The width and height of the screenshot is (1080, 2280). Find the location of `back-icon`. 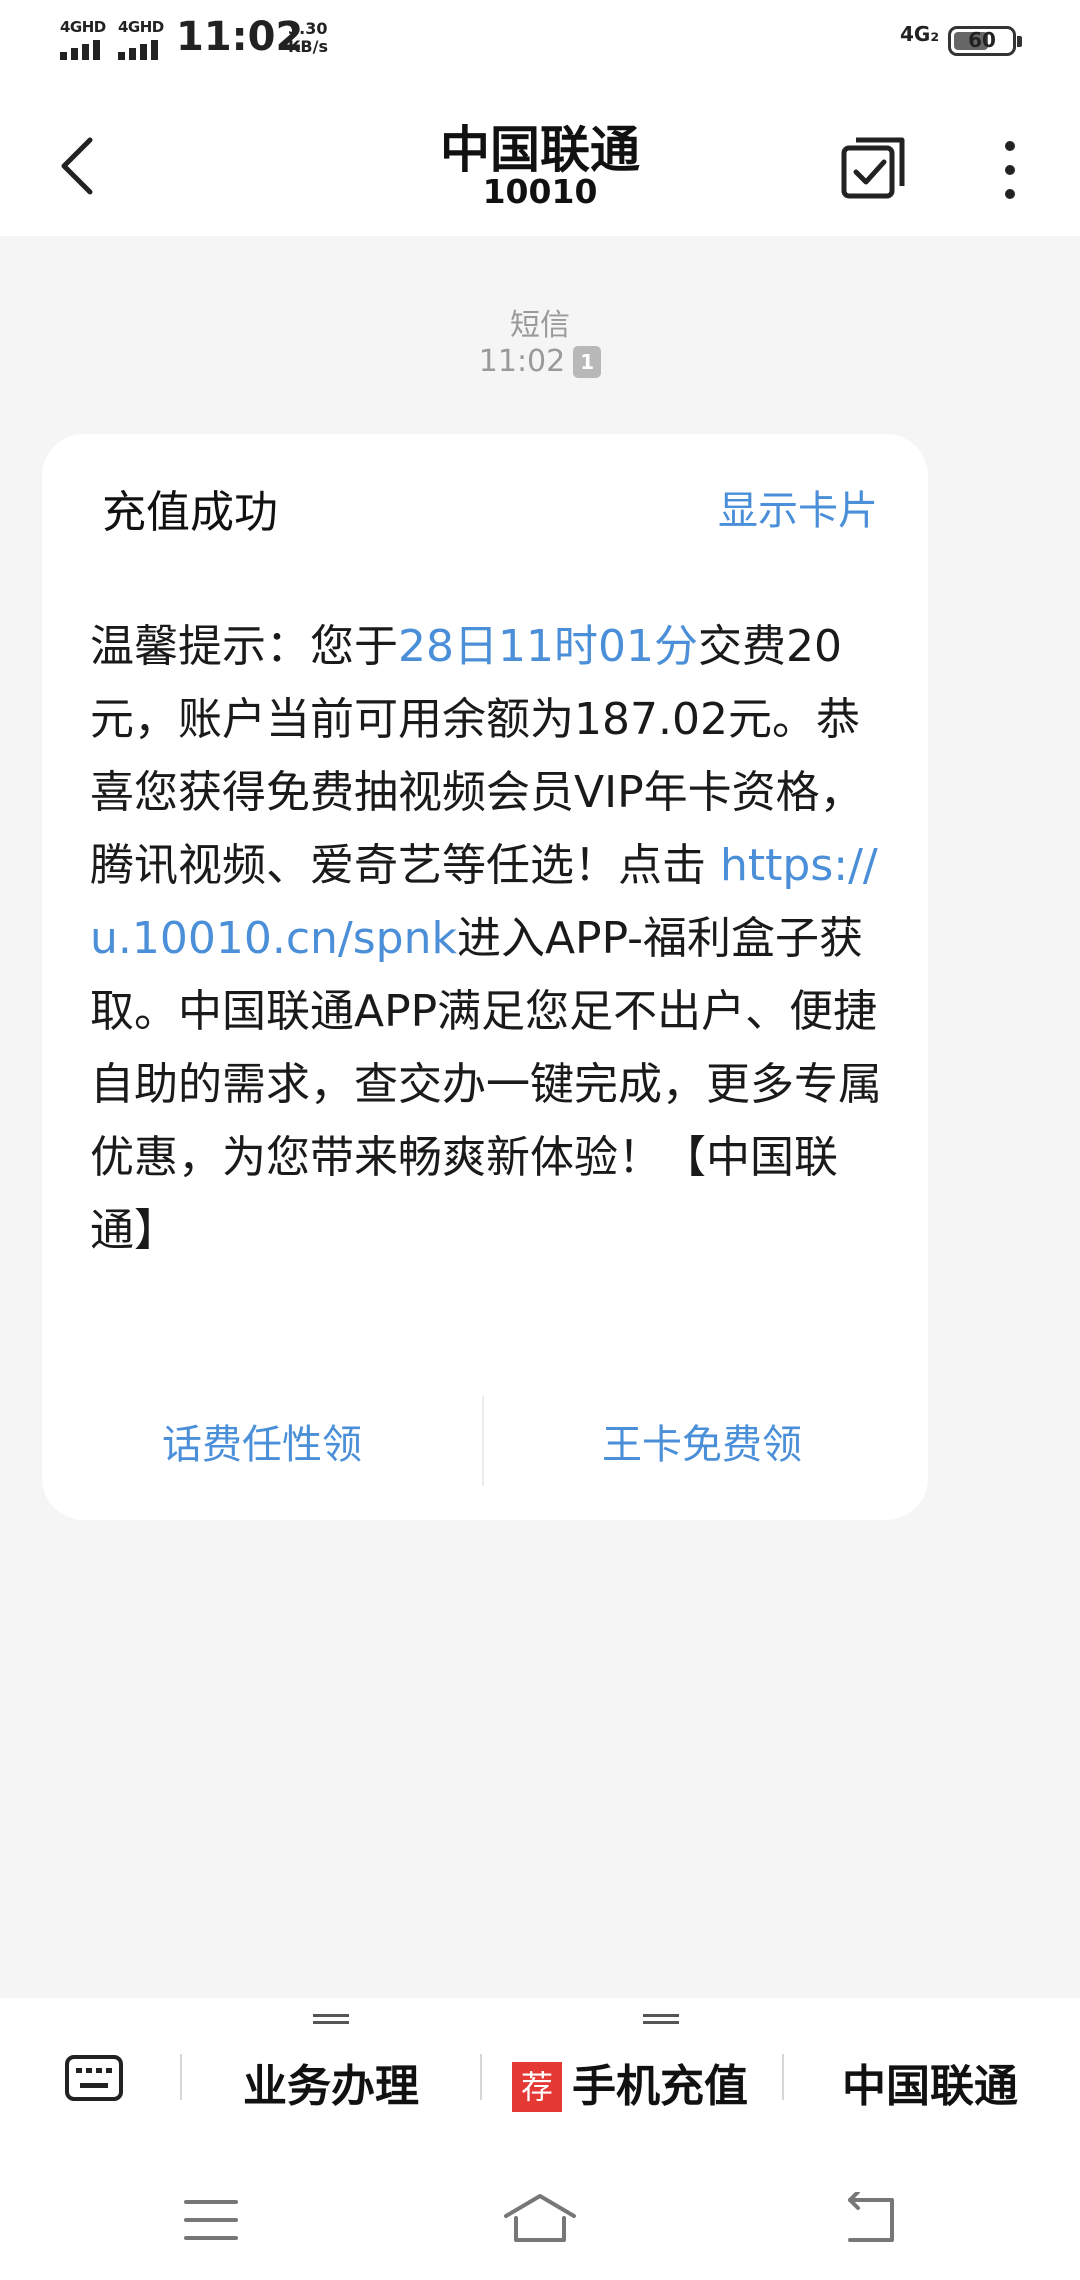

back-icon is located at coordinates (871, 2216).